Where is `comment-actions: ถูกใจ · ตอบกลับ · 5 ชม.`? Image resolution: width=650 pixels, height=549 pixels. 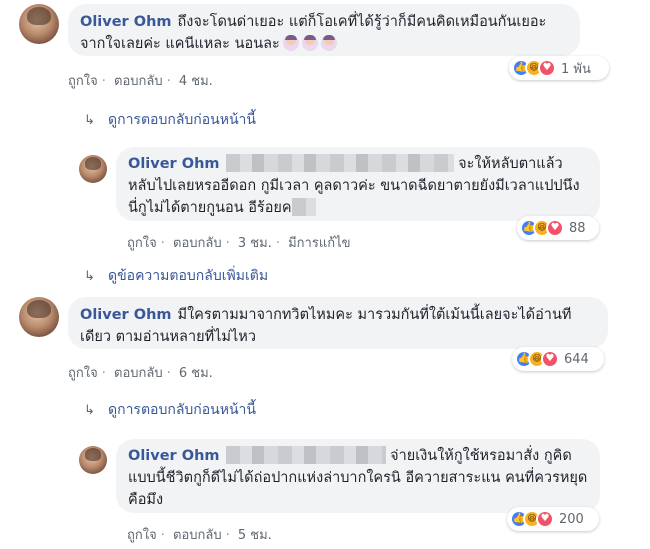 comment-actions: ถูกใจ · ตอบกลับ · 5 ชม. is located at coordinates (199, 535).